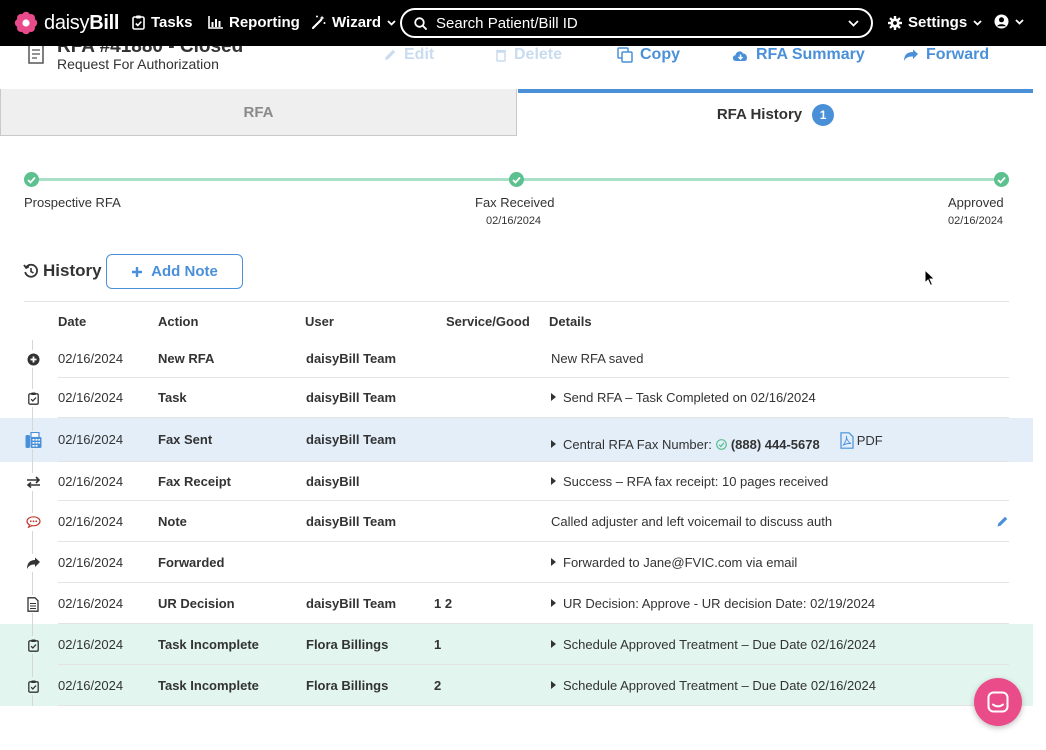 The height and width of the screenshot is (750, 1046). I want to click on forward-arrow-icon, so click(33, 563).